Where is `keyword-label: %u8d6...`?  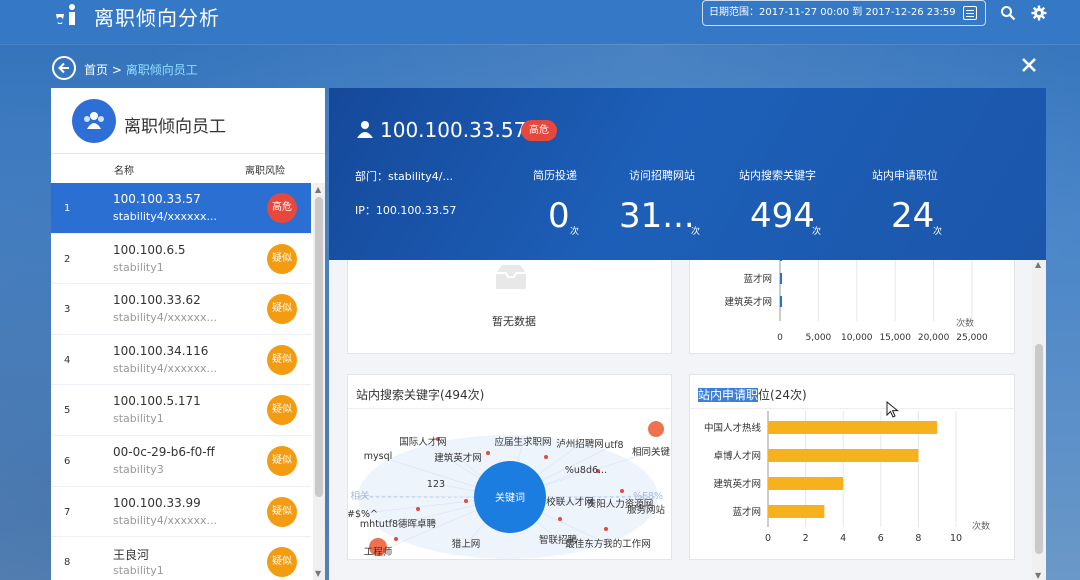
keyword-label: %u8d6... is located at coordinates (586, 470).